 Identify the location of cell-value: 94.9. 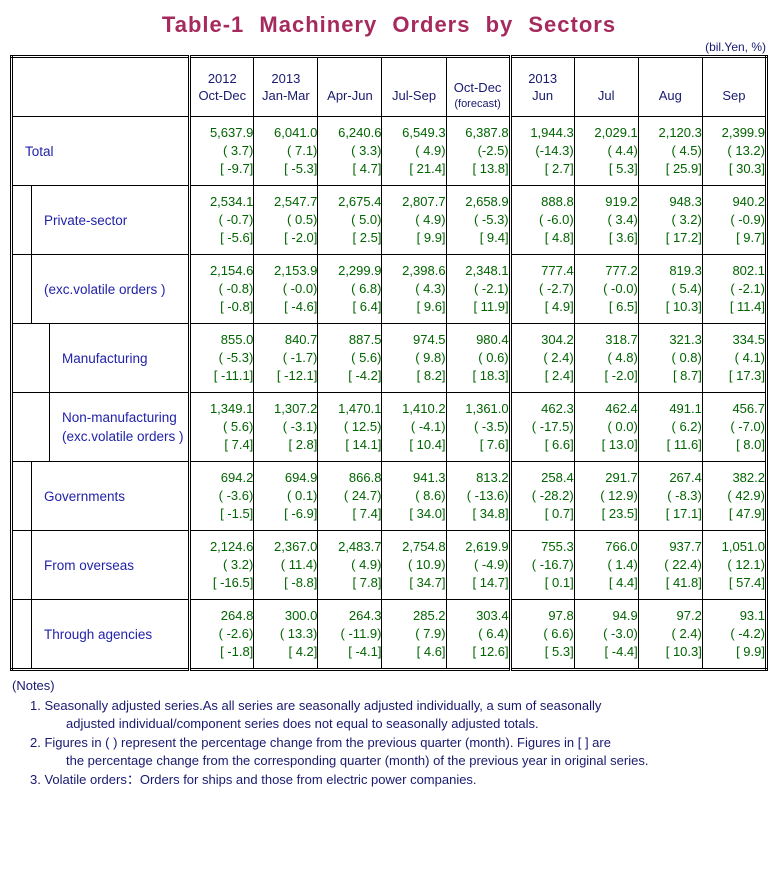
(625, 615).